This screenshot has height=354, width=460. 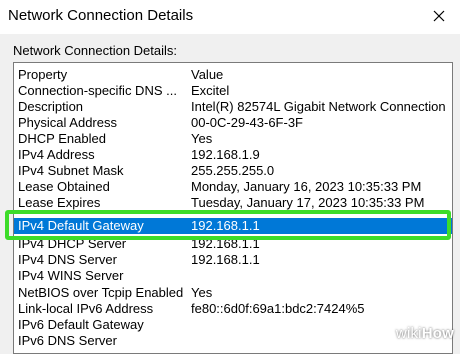 What do you see at coordinates (59, 202) in the screenshot?
I see `property-cell: Lease Expires` at bounding box center [59, 202].